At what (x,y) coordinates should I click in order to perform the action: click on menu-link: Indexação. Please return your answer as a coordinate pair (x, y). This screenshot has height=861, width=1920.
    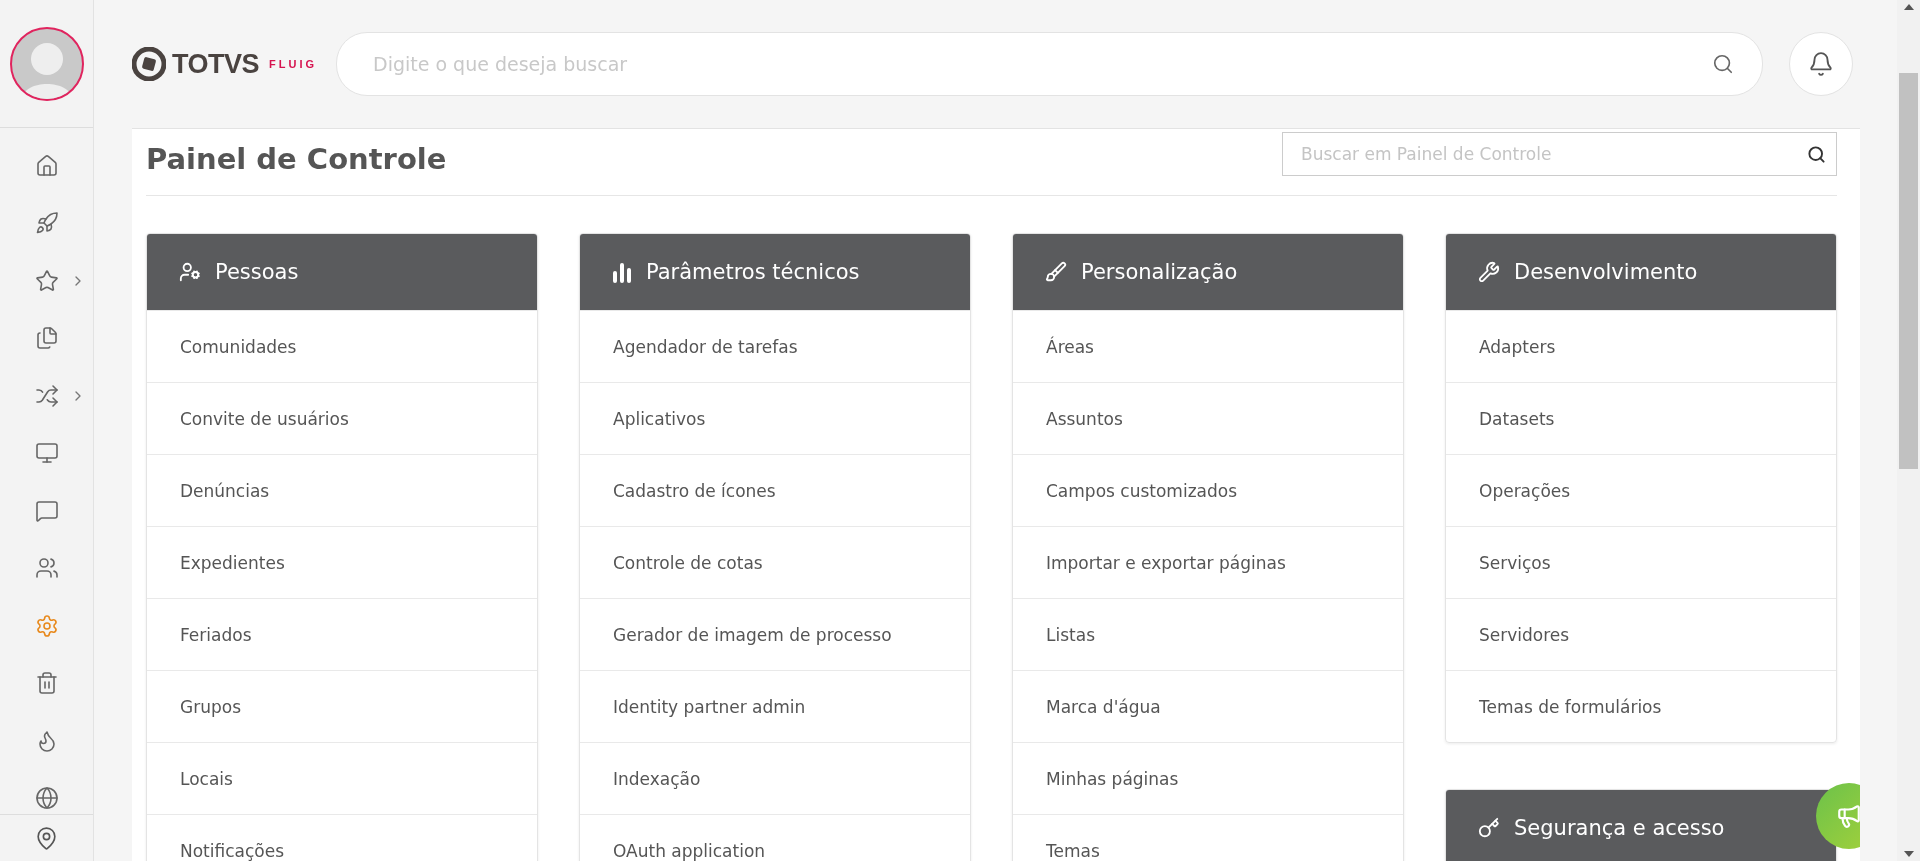
    Looking at the image, I should click on (775, 778).